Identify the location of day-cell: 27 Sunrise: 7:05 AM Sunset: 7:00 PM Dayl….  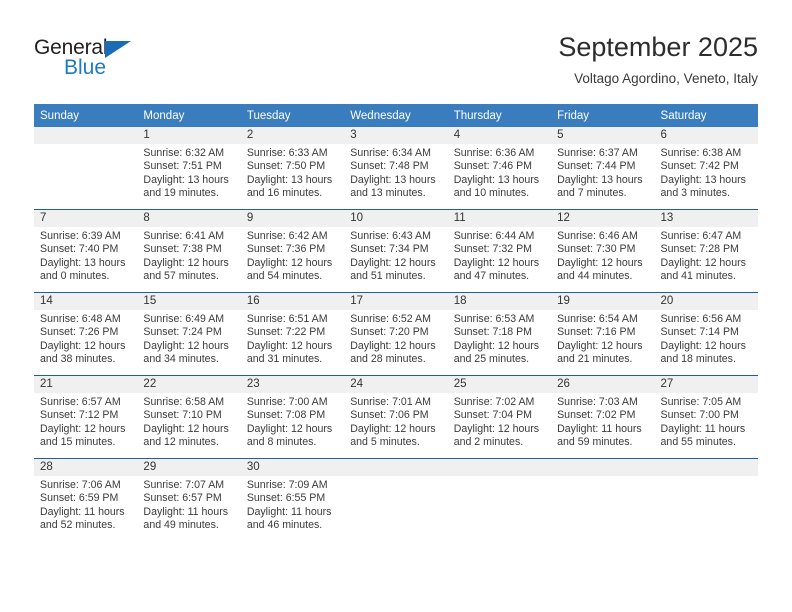
(706, 417).